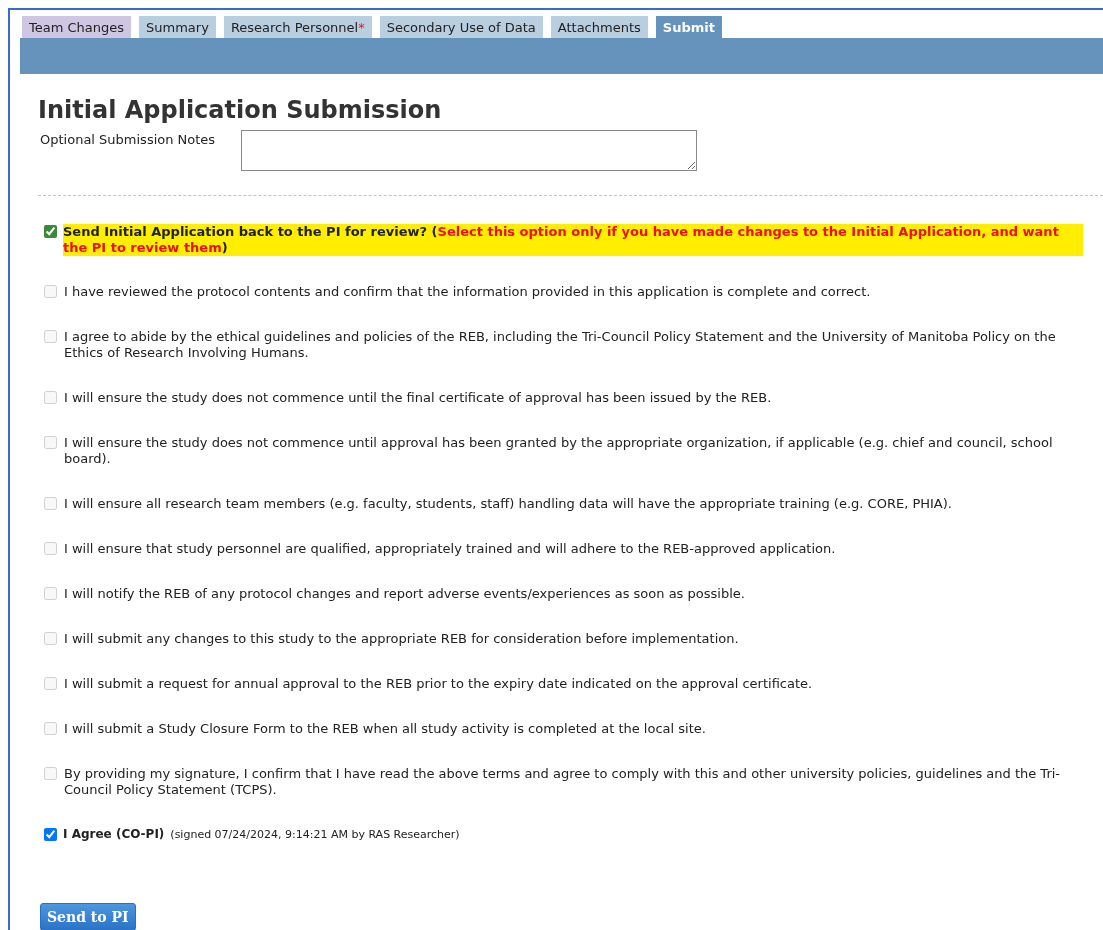 This screenshot has height=930, width=1103. I want to click on statement-text: I will ensure that study personnel are qualified, appropriately trained and will adhere to the REB-approved application., so click(450, 549).